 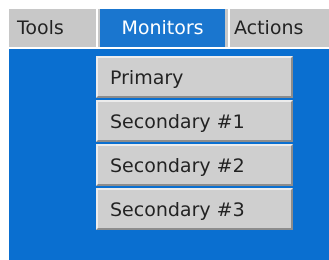 I want to click on menu-item-secondary-2: Secondary #2, so click(x=194, y=165).